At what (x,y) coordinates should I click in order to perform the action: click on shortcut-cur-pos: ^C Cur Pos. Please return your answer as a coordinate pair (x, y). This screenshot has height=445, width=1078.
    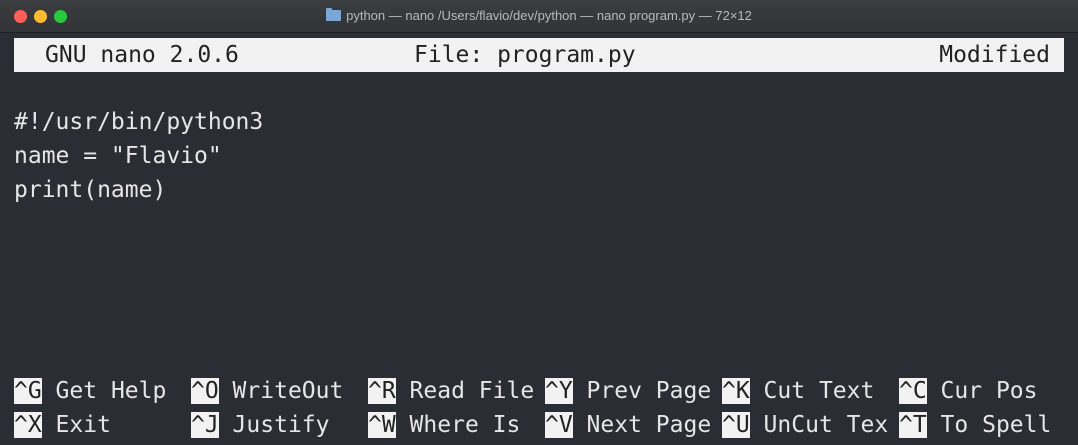
    Looking at the image, I should click on (968, 391).